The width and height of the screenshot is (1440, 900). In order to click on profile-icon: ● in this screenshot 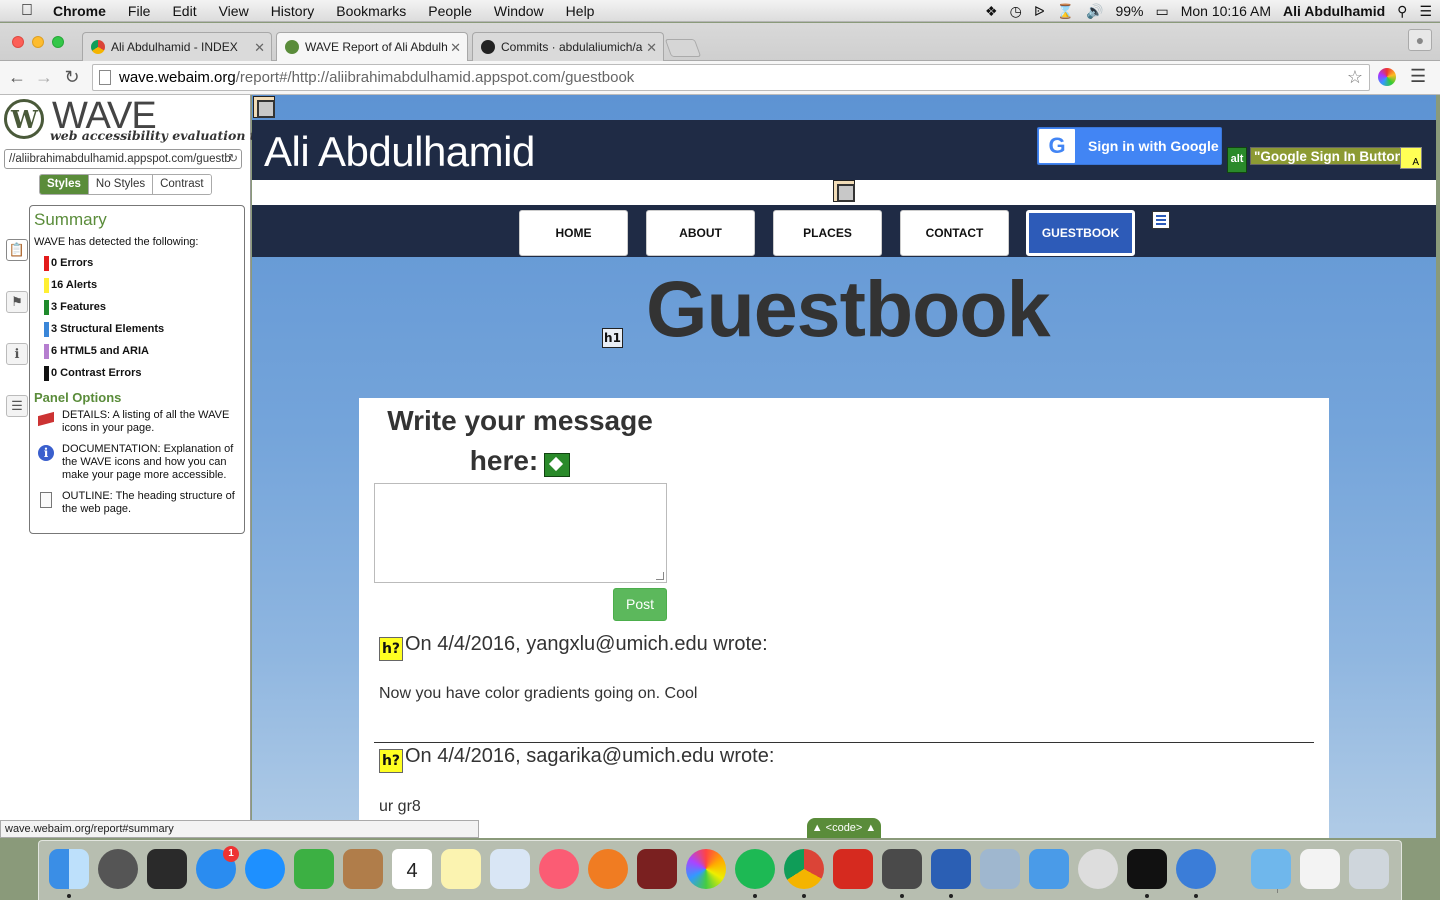, I will do `click(1420, 40)`.